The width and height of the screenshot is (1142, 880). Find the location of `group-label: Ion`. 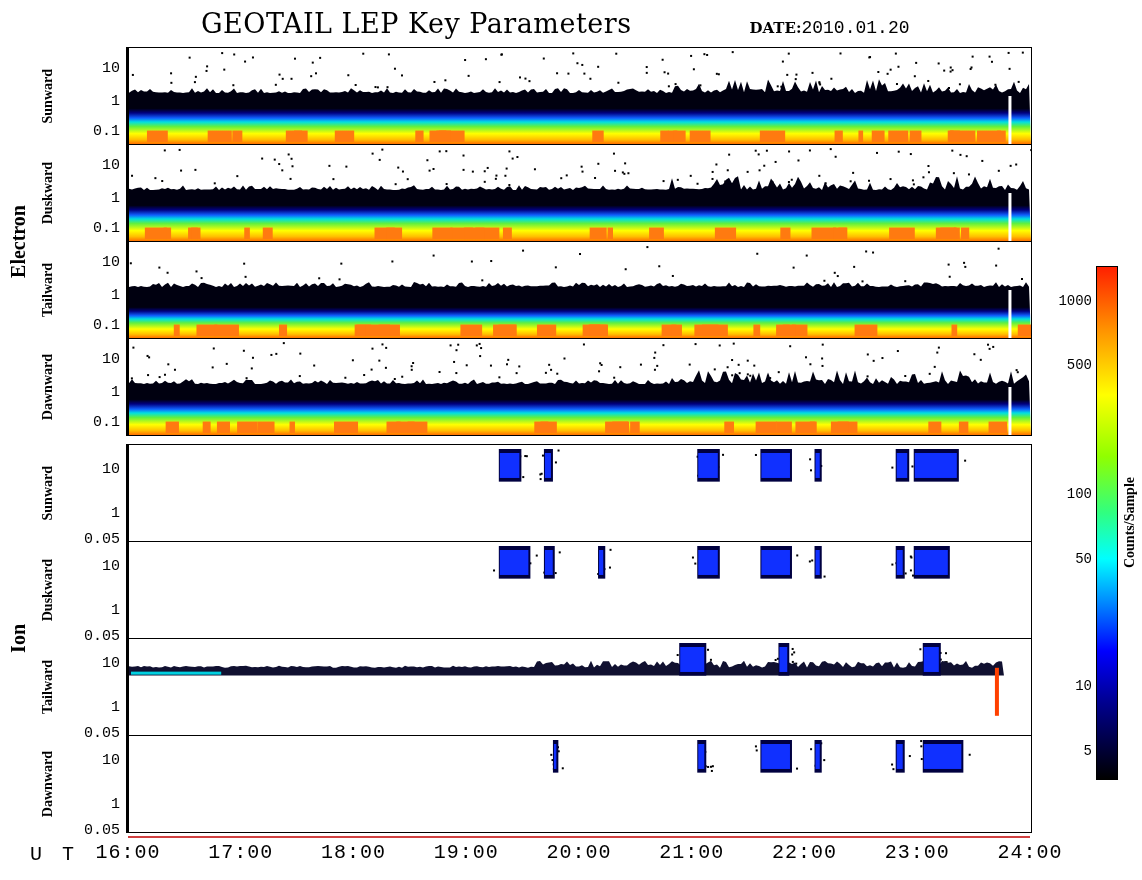

group-label: Ion is located at coordinates (18, 638).